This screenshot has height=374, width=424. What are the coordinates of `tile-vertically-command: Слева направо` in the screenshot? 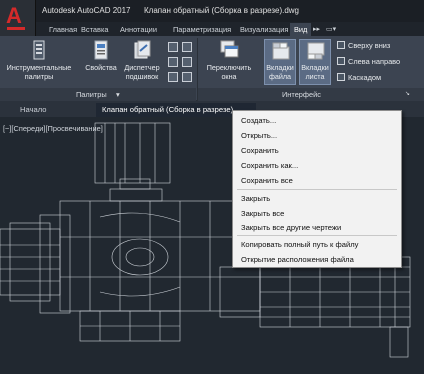 It's located at (368, 61).